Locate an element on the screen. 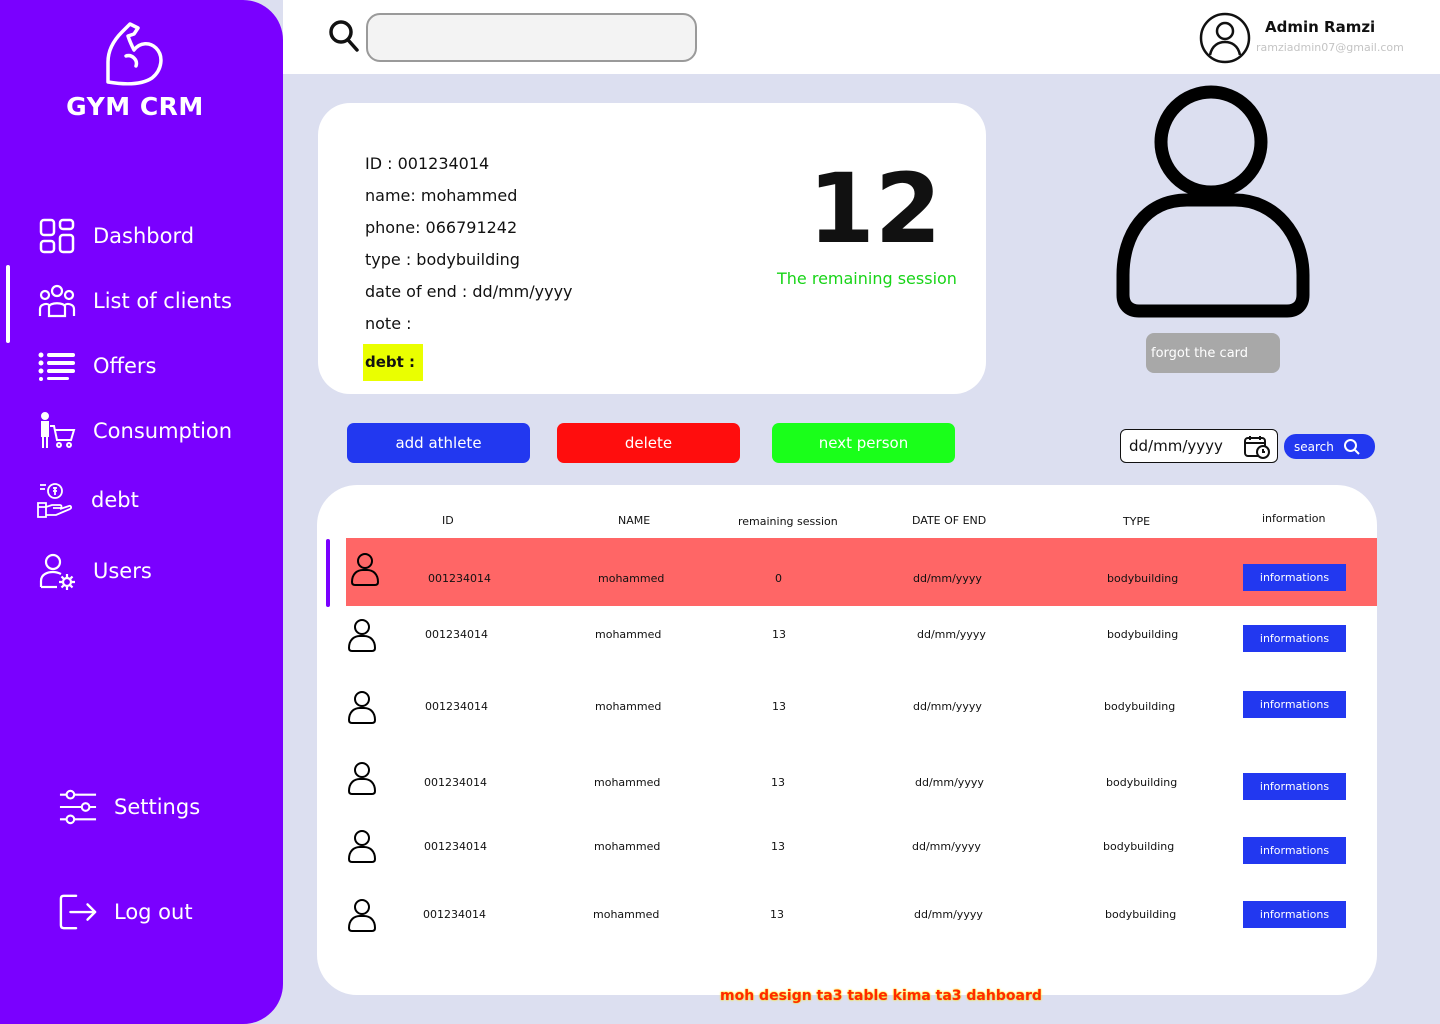 This screenshot has width=1440, height=1024. sidebar-item-users: Users is located at coordinates (95, 571).